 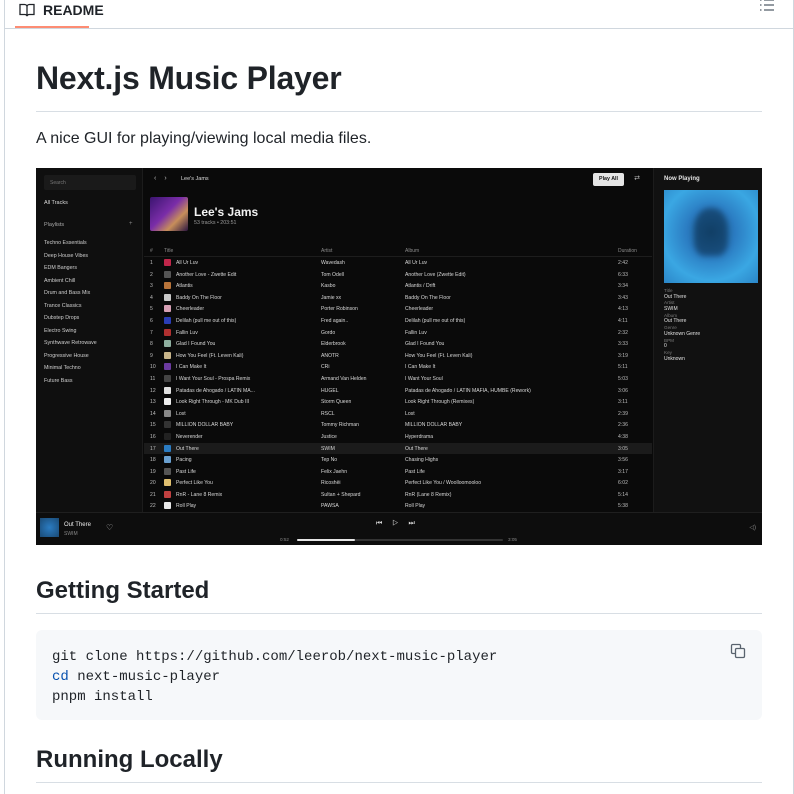 I want to click on track-duration: 2:39, so click(x=623, y=413).